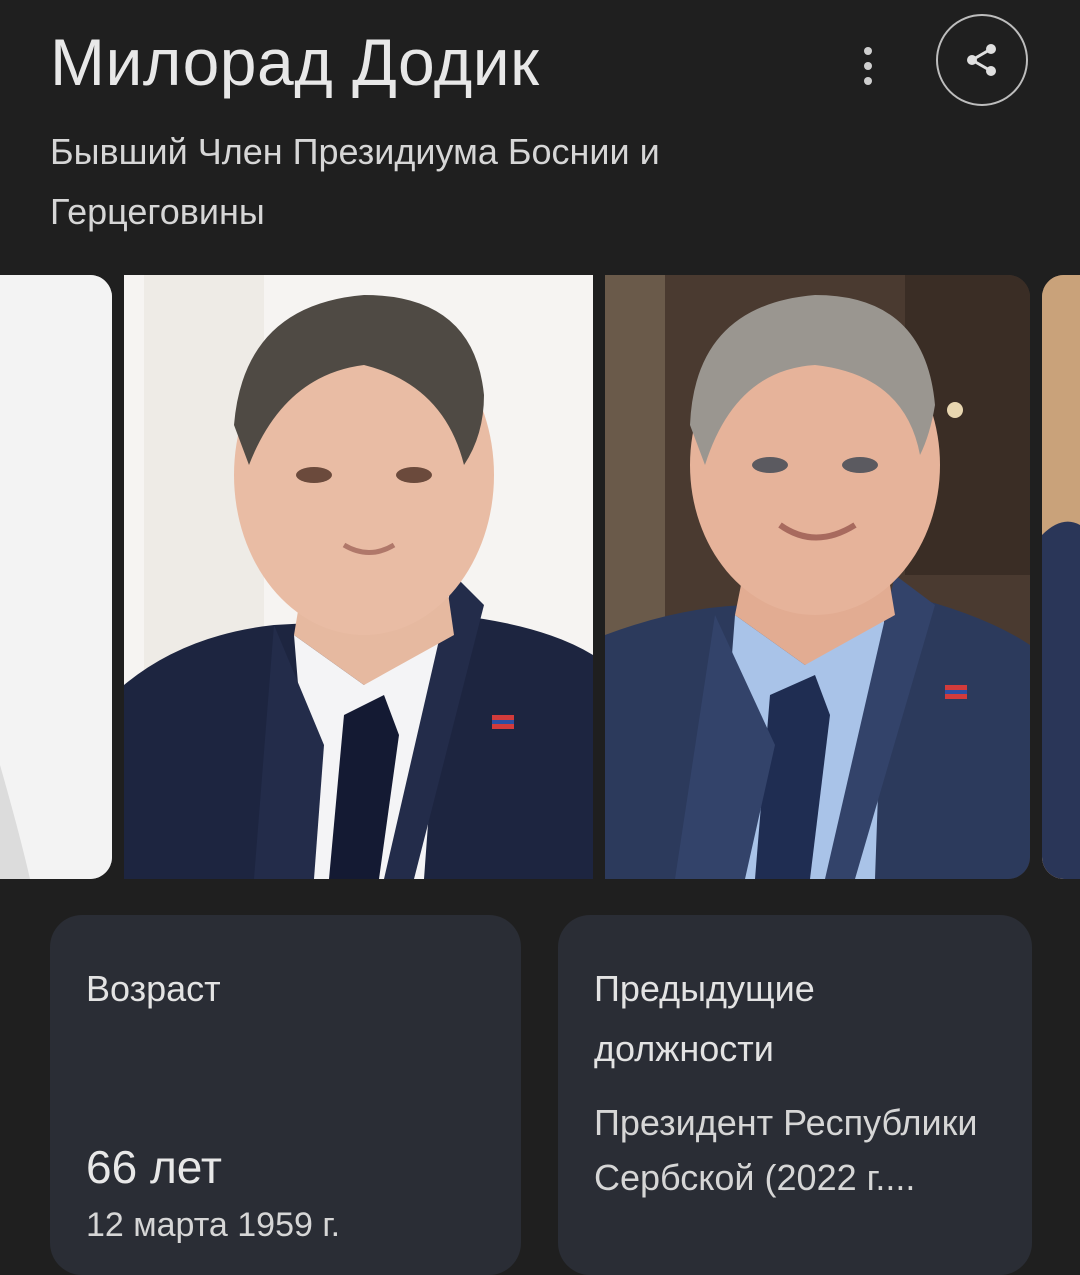 The width and height of the screenshot is (1080, 1275). What do you see at coordinates (213, 1225) in the screenshot?
I see `fact-birth-date: 12 марта 1959 г.` at bounding box center [213, 1225].